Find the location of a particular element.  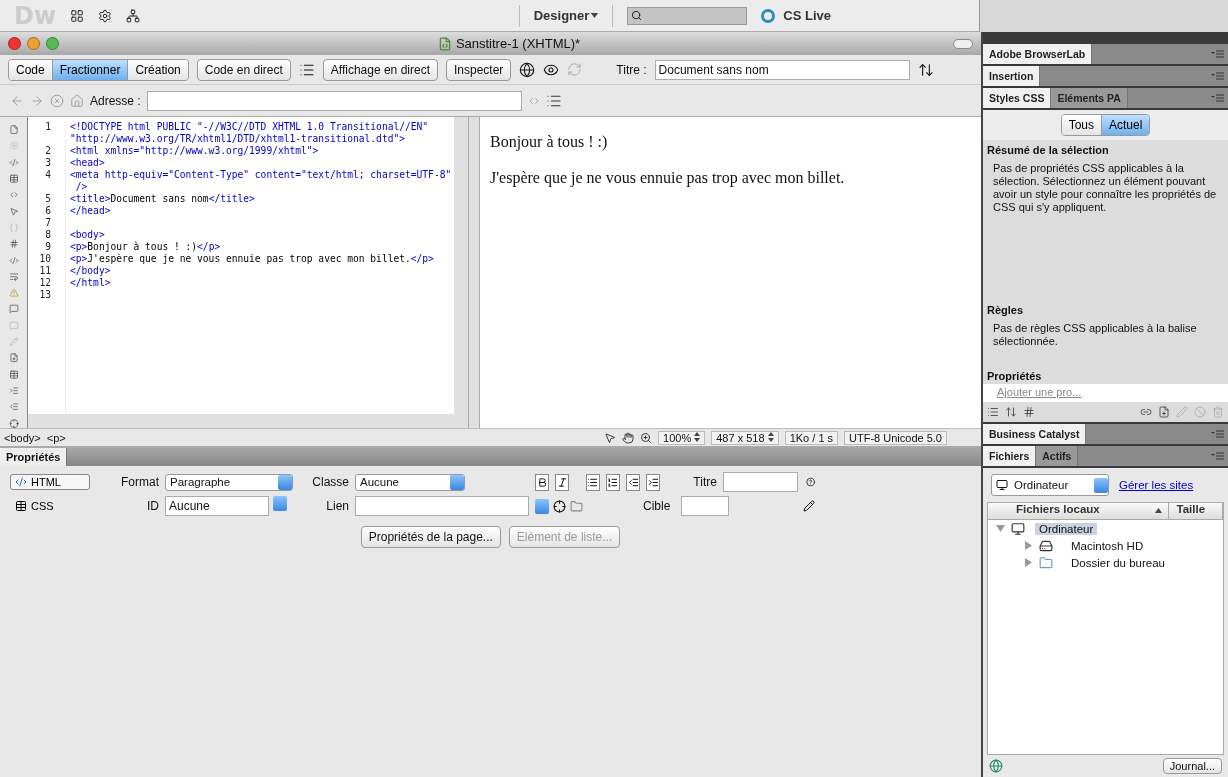

tag-selector: <body> is located at coordinates (22, 437).